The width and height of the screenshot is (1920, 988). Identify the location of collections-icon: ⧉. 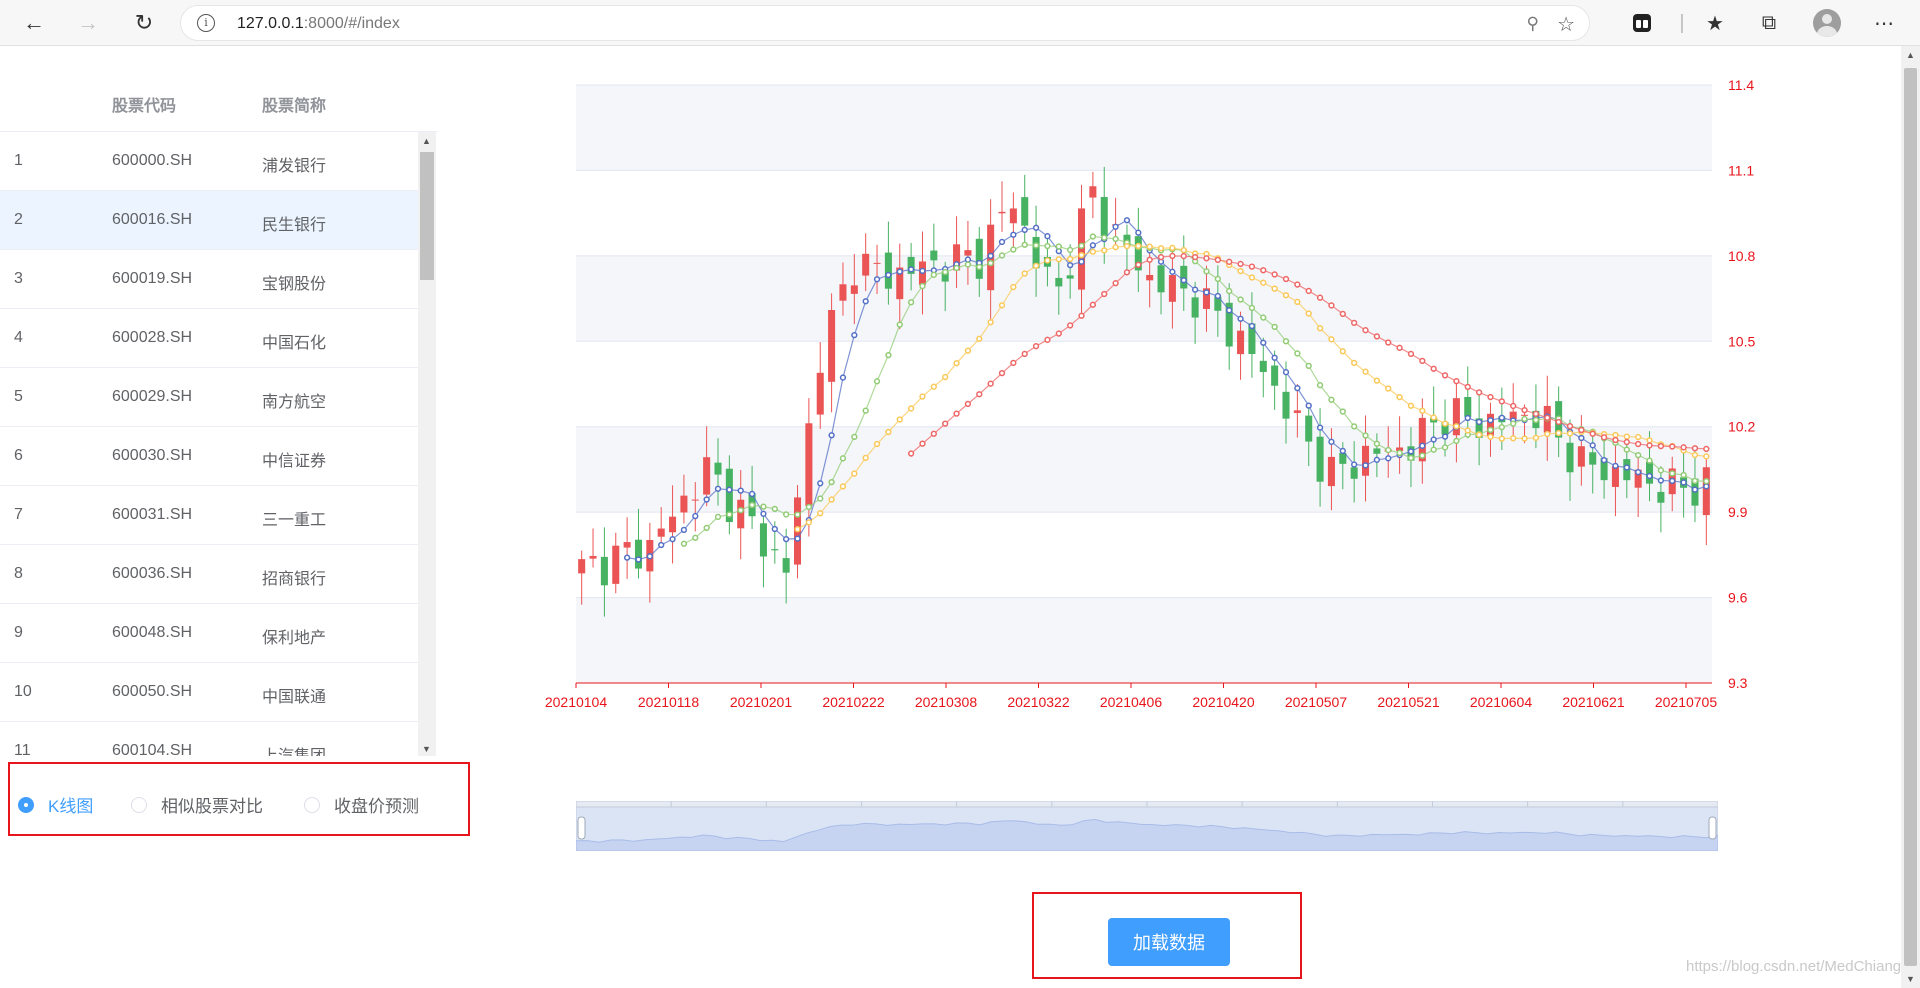
(1769, 23).